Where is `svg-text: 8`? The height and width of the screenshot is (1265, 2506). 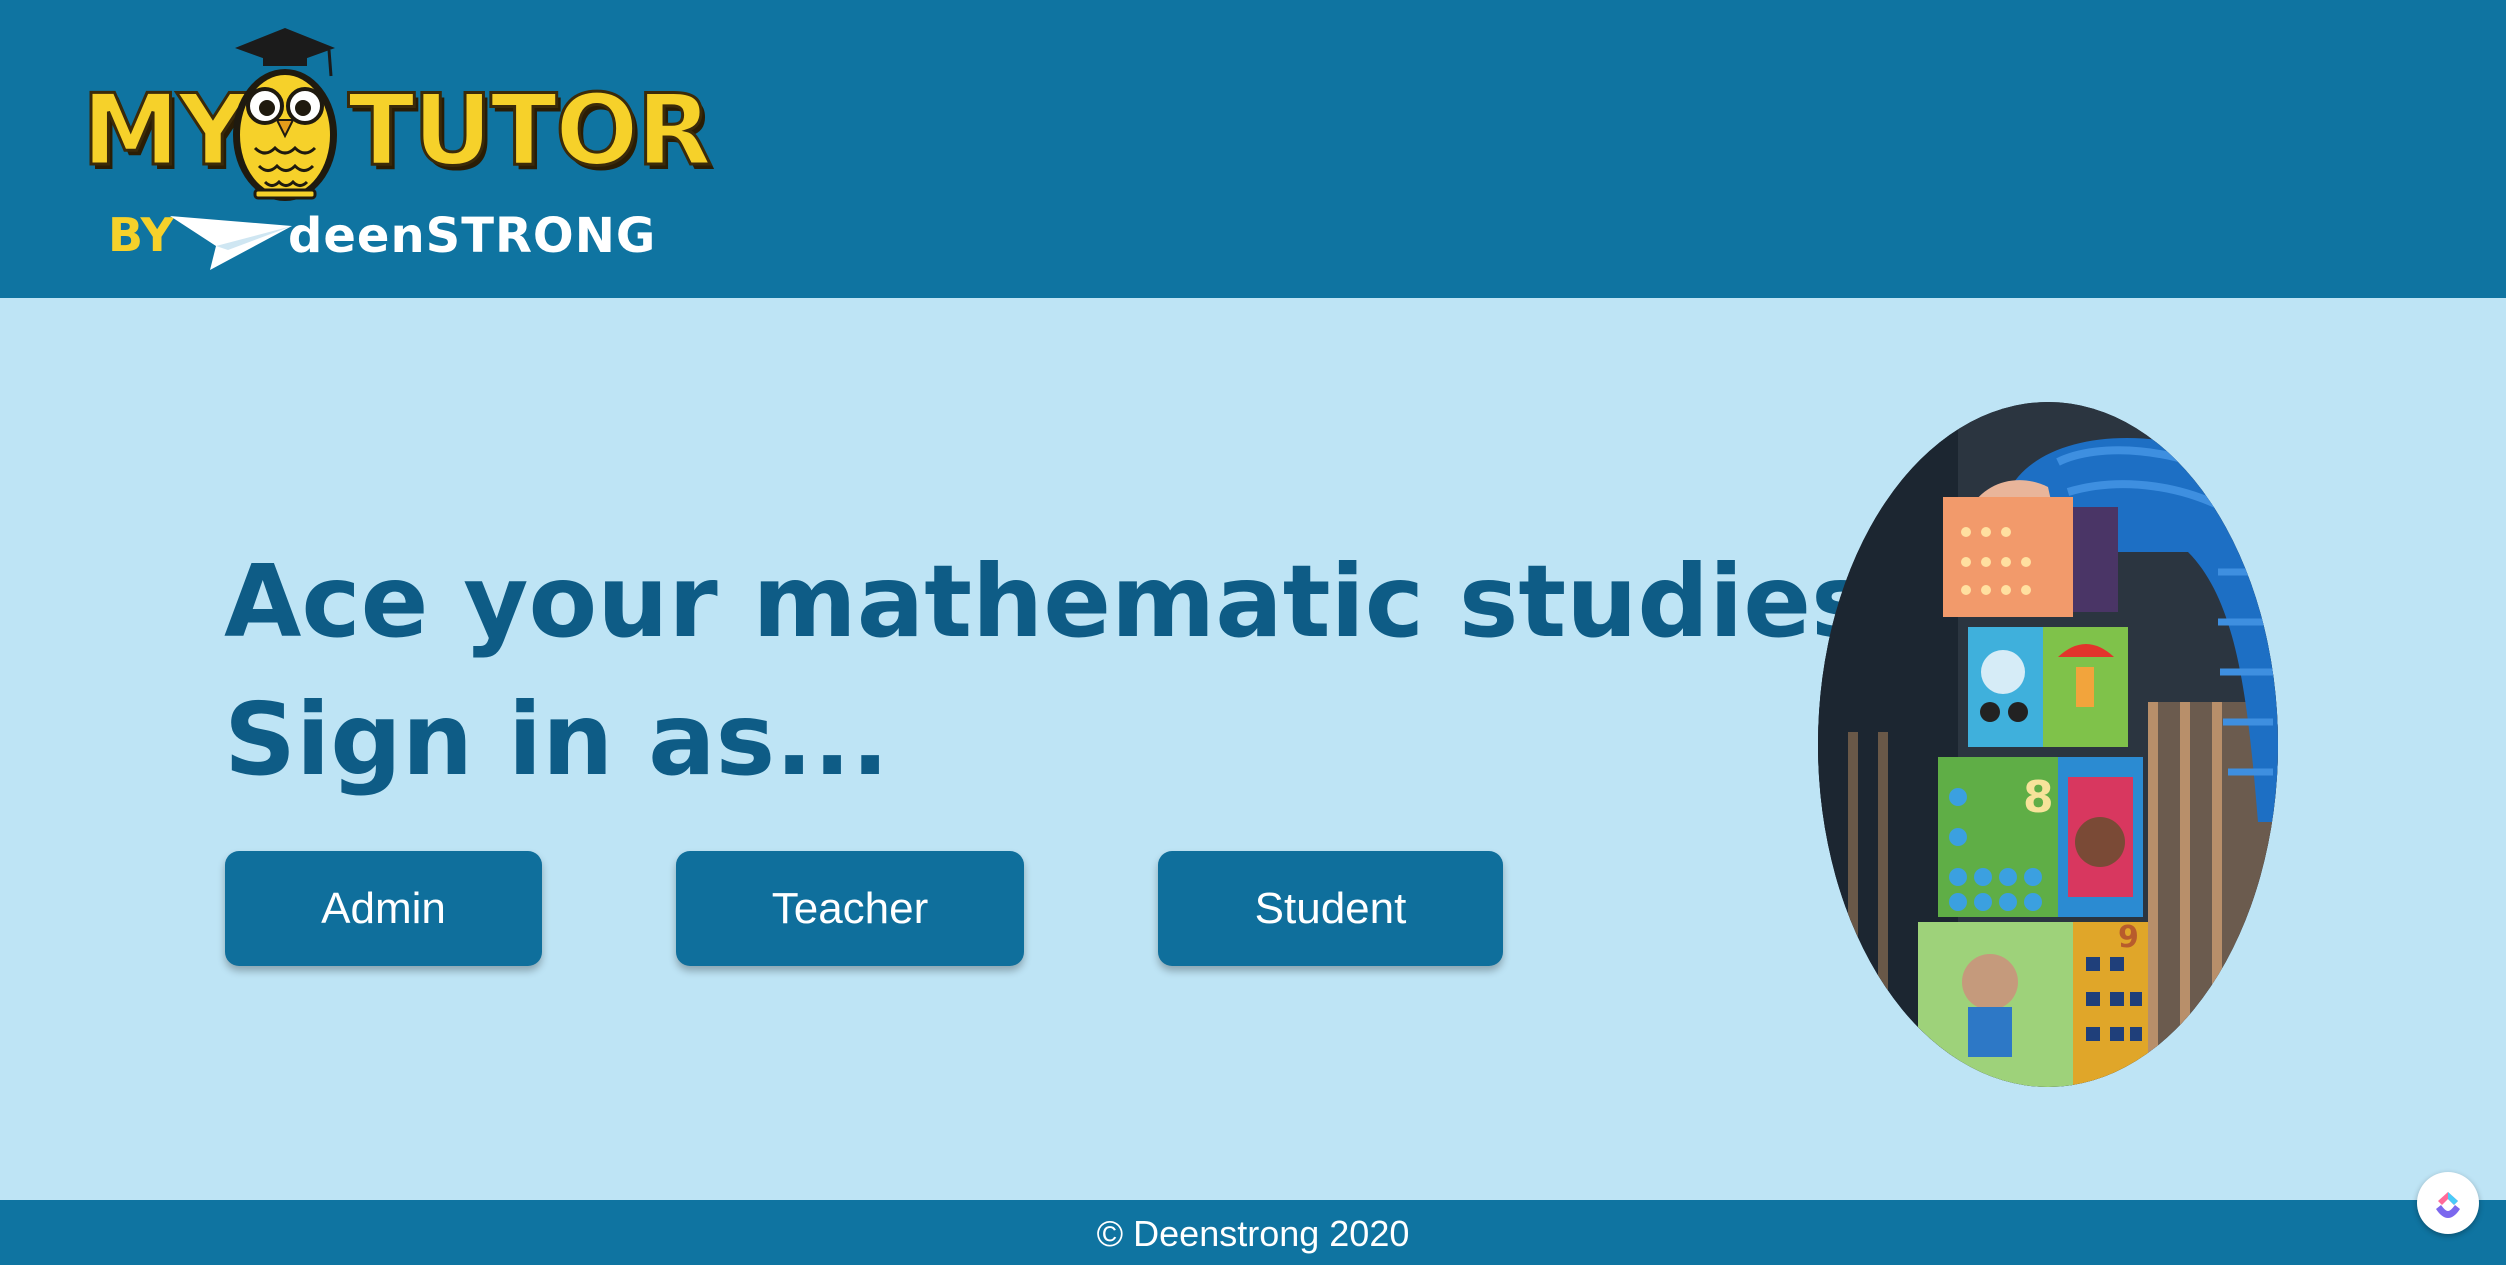
svg-text: 8 is located at coordinates (2038, 797).